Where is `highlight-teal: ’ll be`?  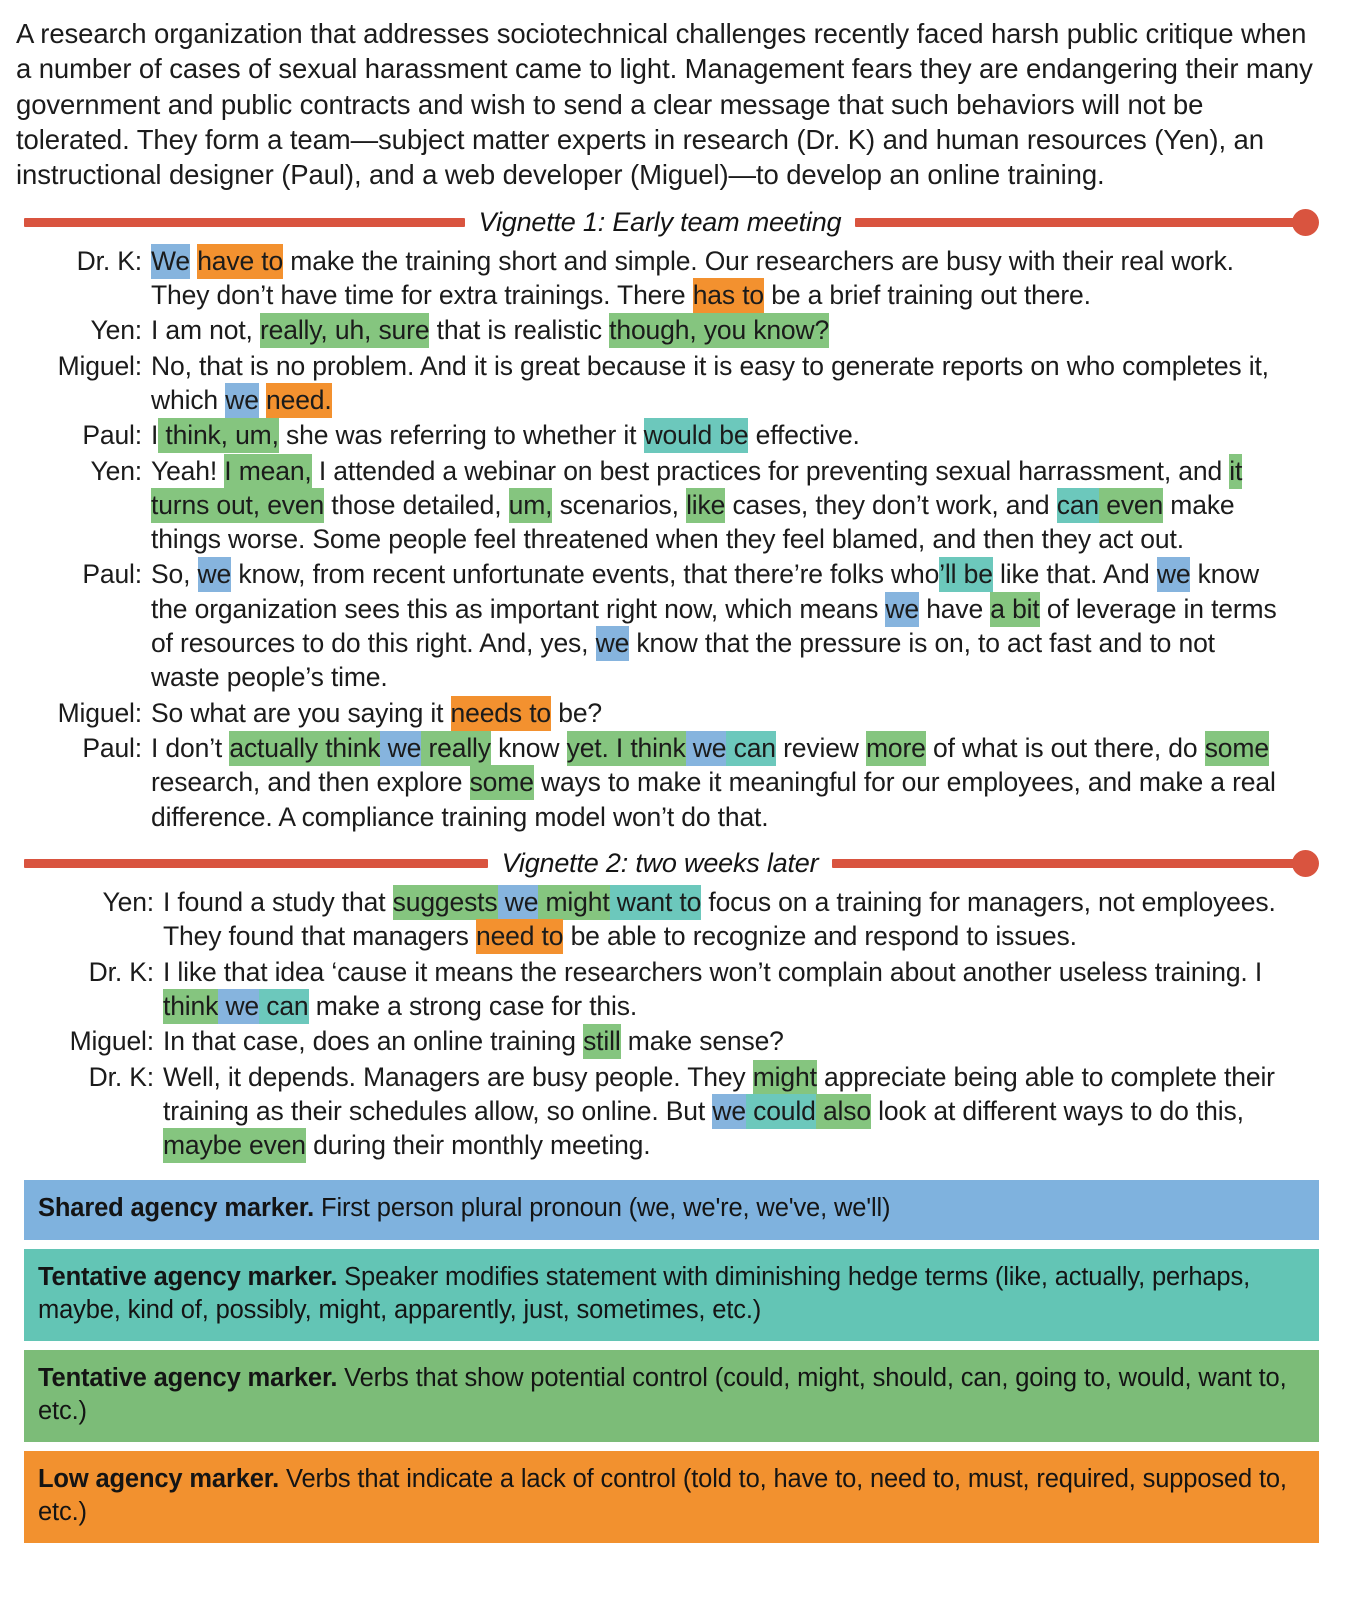 highlight-teal: ’ll be is located at coordinates (966, 575).